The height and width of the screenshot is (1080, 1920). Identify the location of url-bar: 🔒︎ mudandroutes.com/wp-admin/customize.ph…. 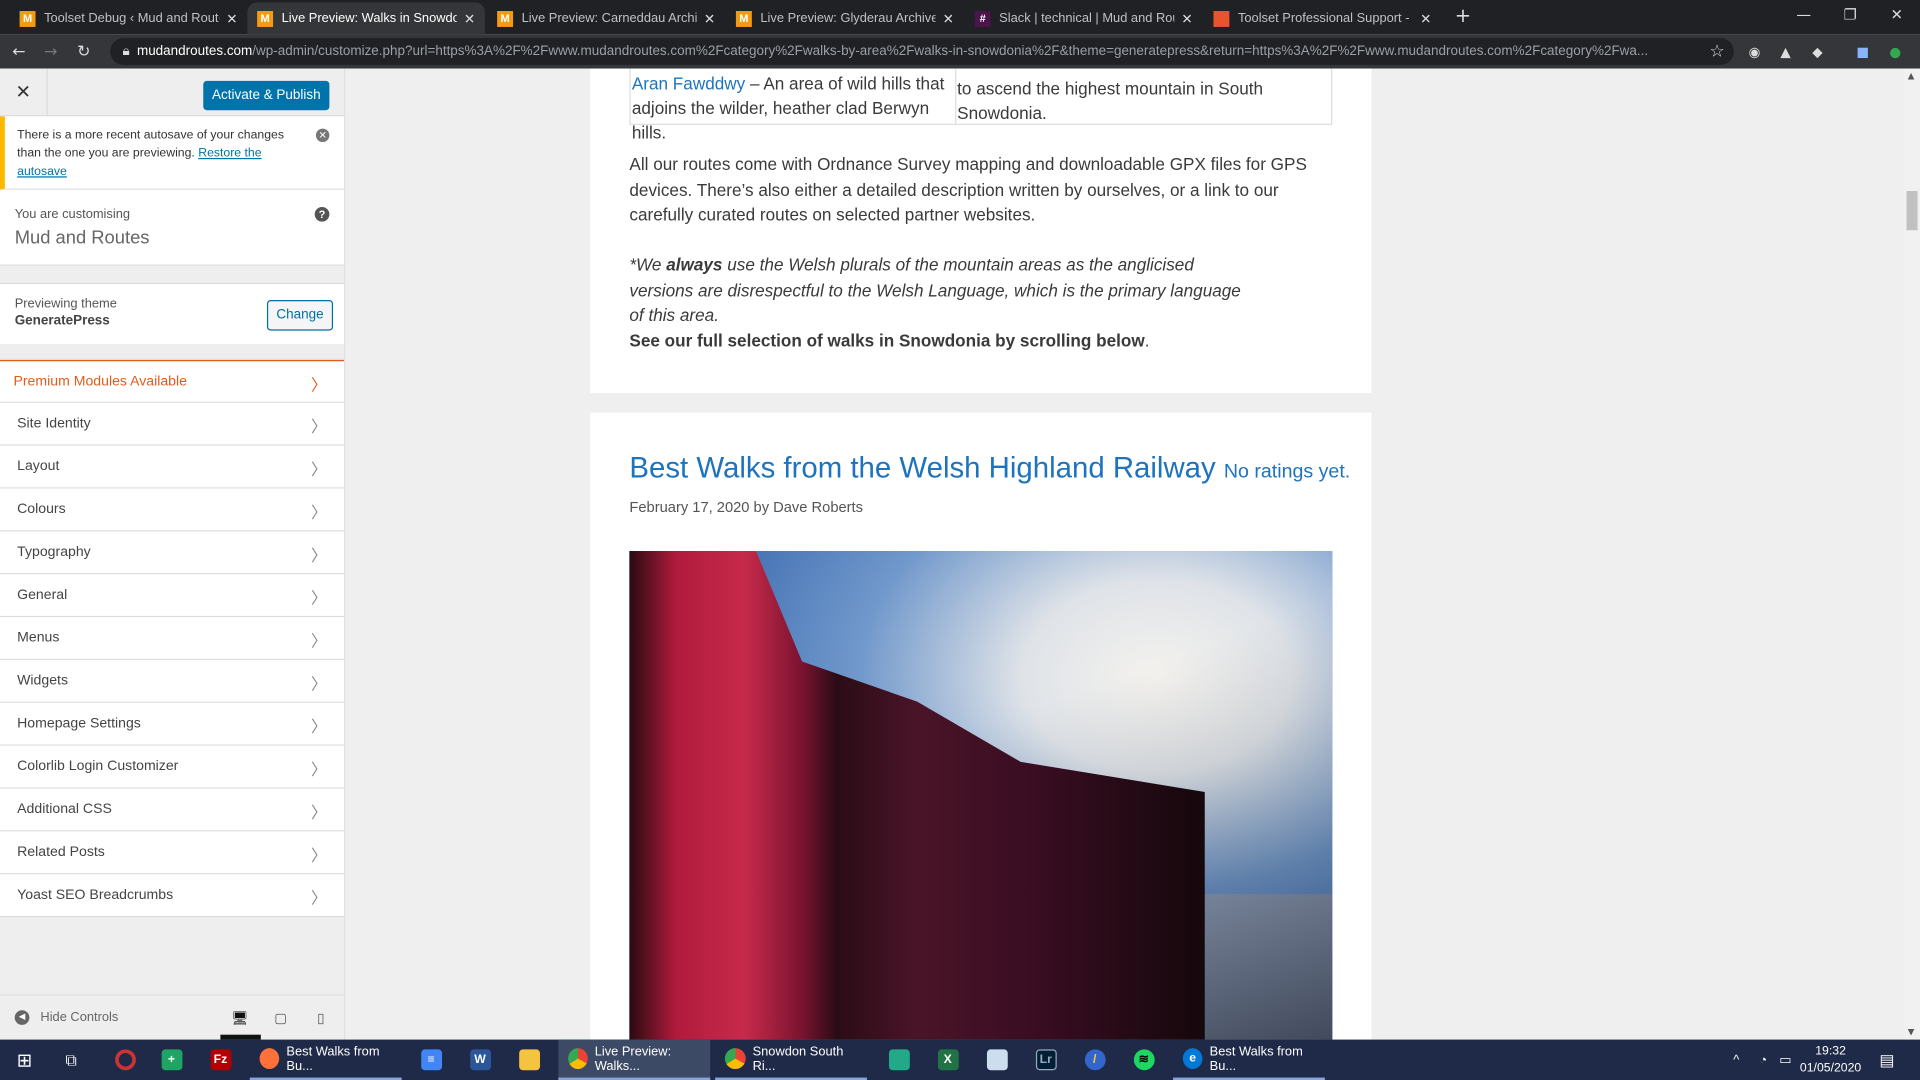
(922, 51).